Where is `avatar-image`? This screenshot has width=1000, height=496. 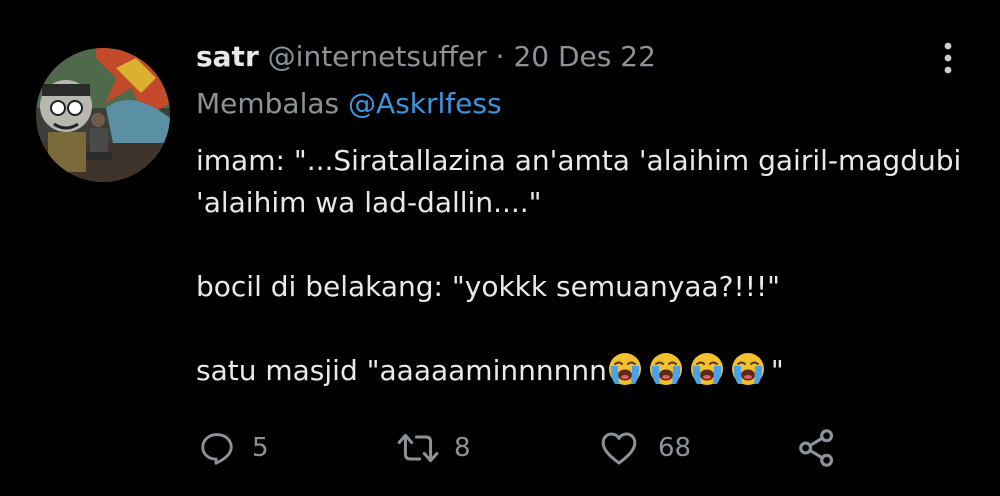 avatar-image is located at coordinates (103, 115).